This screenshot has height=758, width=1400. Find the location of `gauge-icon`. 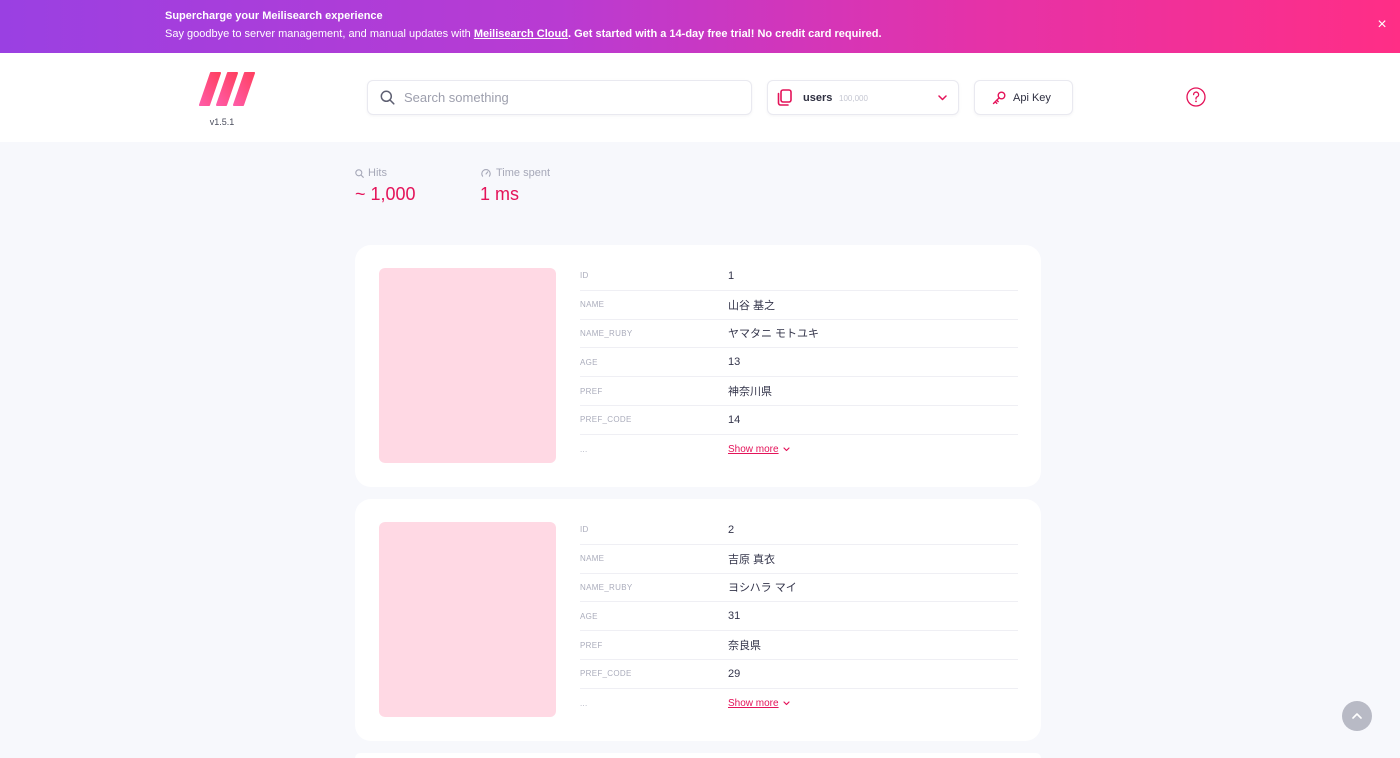

gauge-icon is located at coordinates (486, 173).